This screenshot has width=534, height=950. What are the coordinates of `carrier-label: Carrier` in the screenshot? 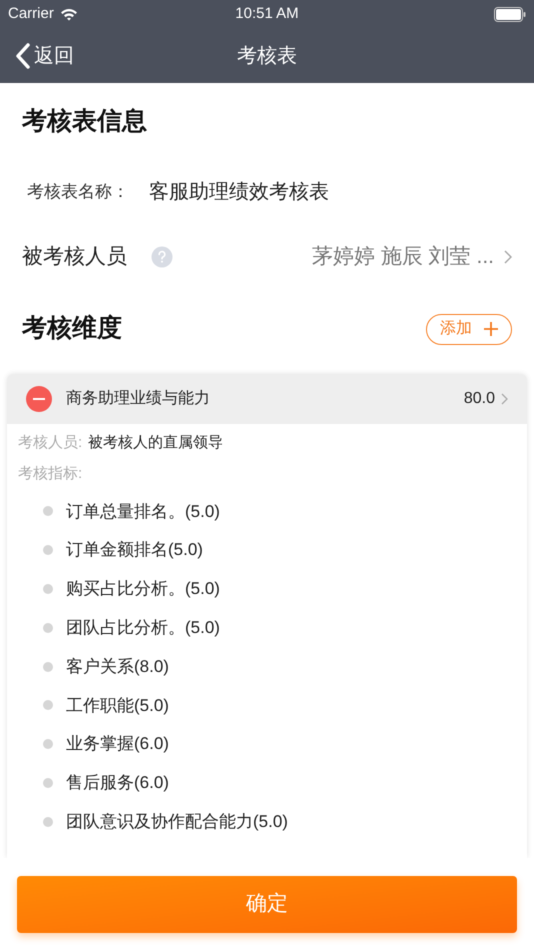 It's located at (31, 14).